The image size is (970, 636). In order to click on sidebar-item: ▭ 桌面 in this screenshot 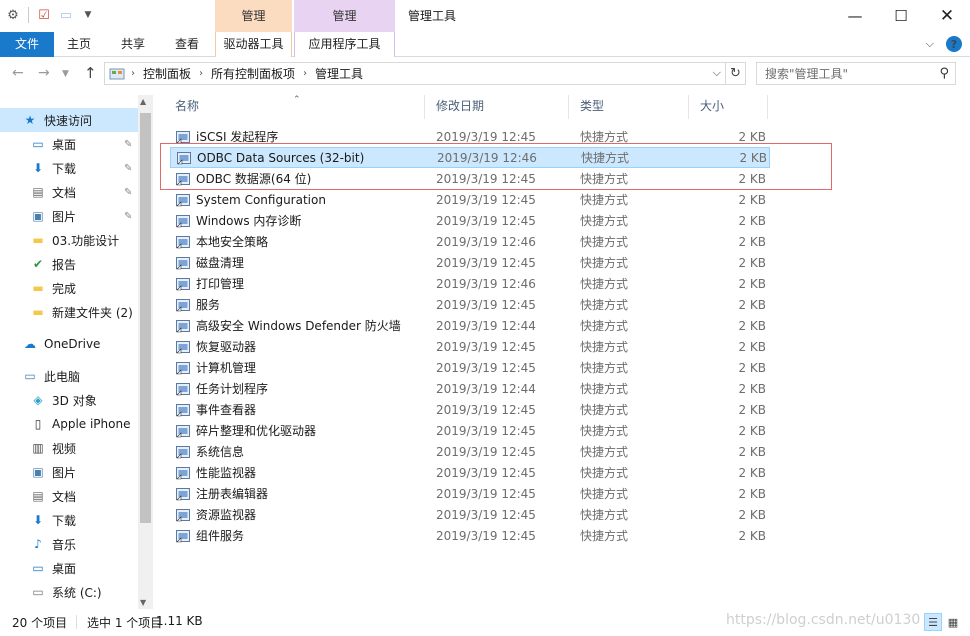, I will do `click(69, 568)`.